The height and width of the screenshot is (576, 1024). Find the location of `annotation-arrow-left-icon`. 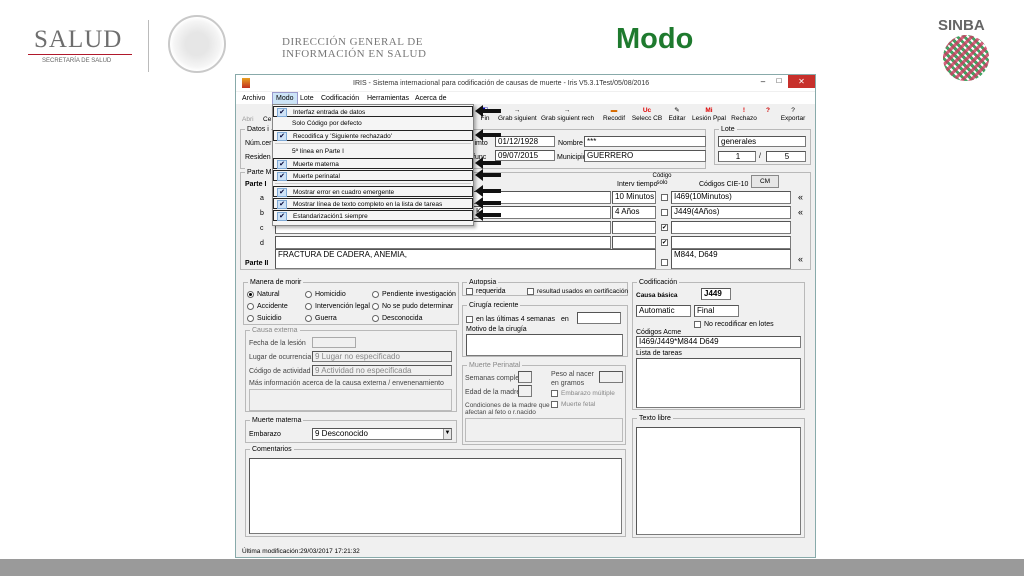

annotation-arrow-left-icon is located at coordinates (488, 215).